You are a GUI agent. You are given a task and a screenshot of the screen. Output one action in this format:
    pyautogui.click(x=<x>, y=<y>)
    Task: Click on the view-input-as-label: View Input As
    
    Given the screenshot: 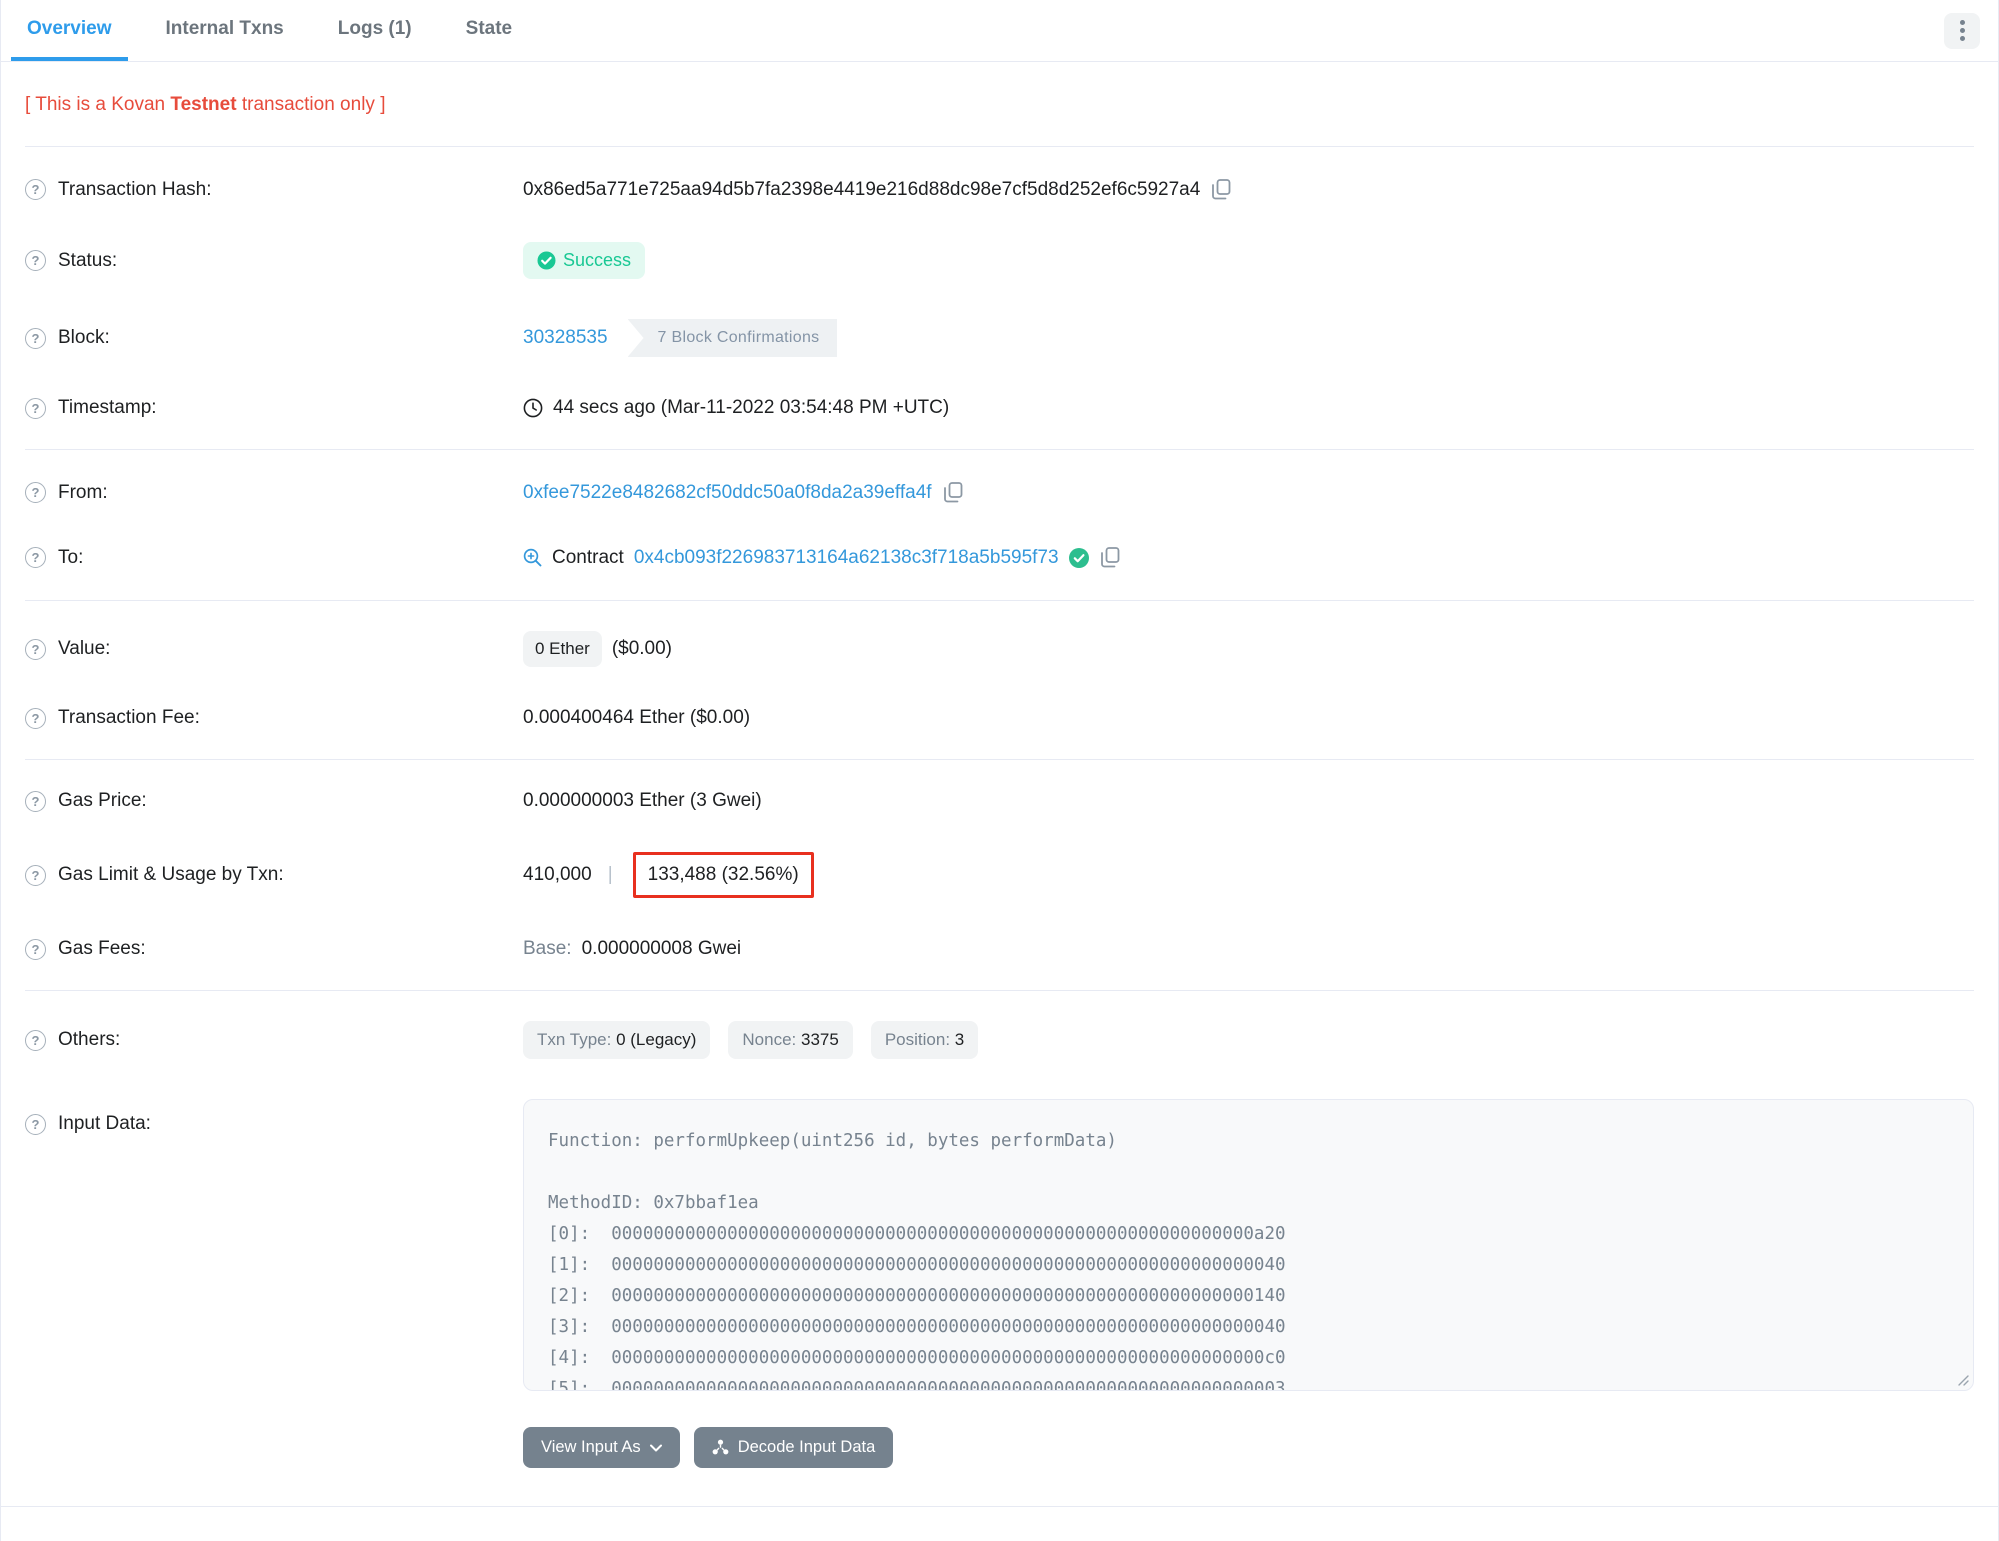 What is the action you would take?
    pyautogui.click(x=591, y=1447)
    